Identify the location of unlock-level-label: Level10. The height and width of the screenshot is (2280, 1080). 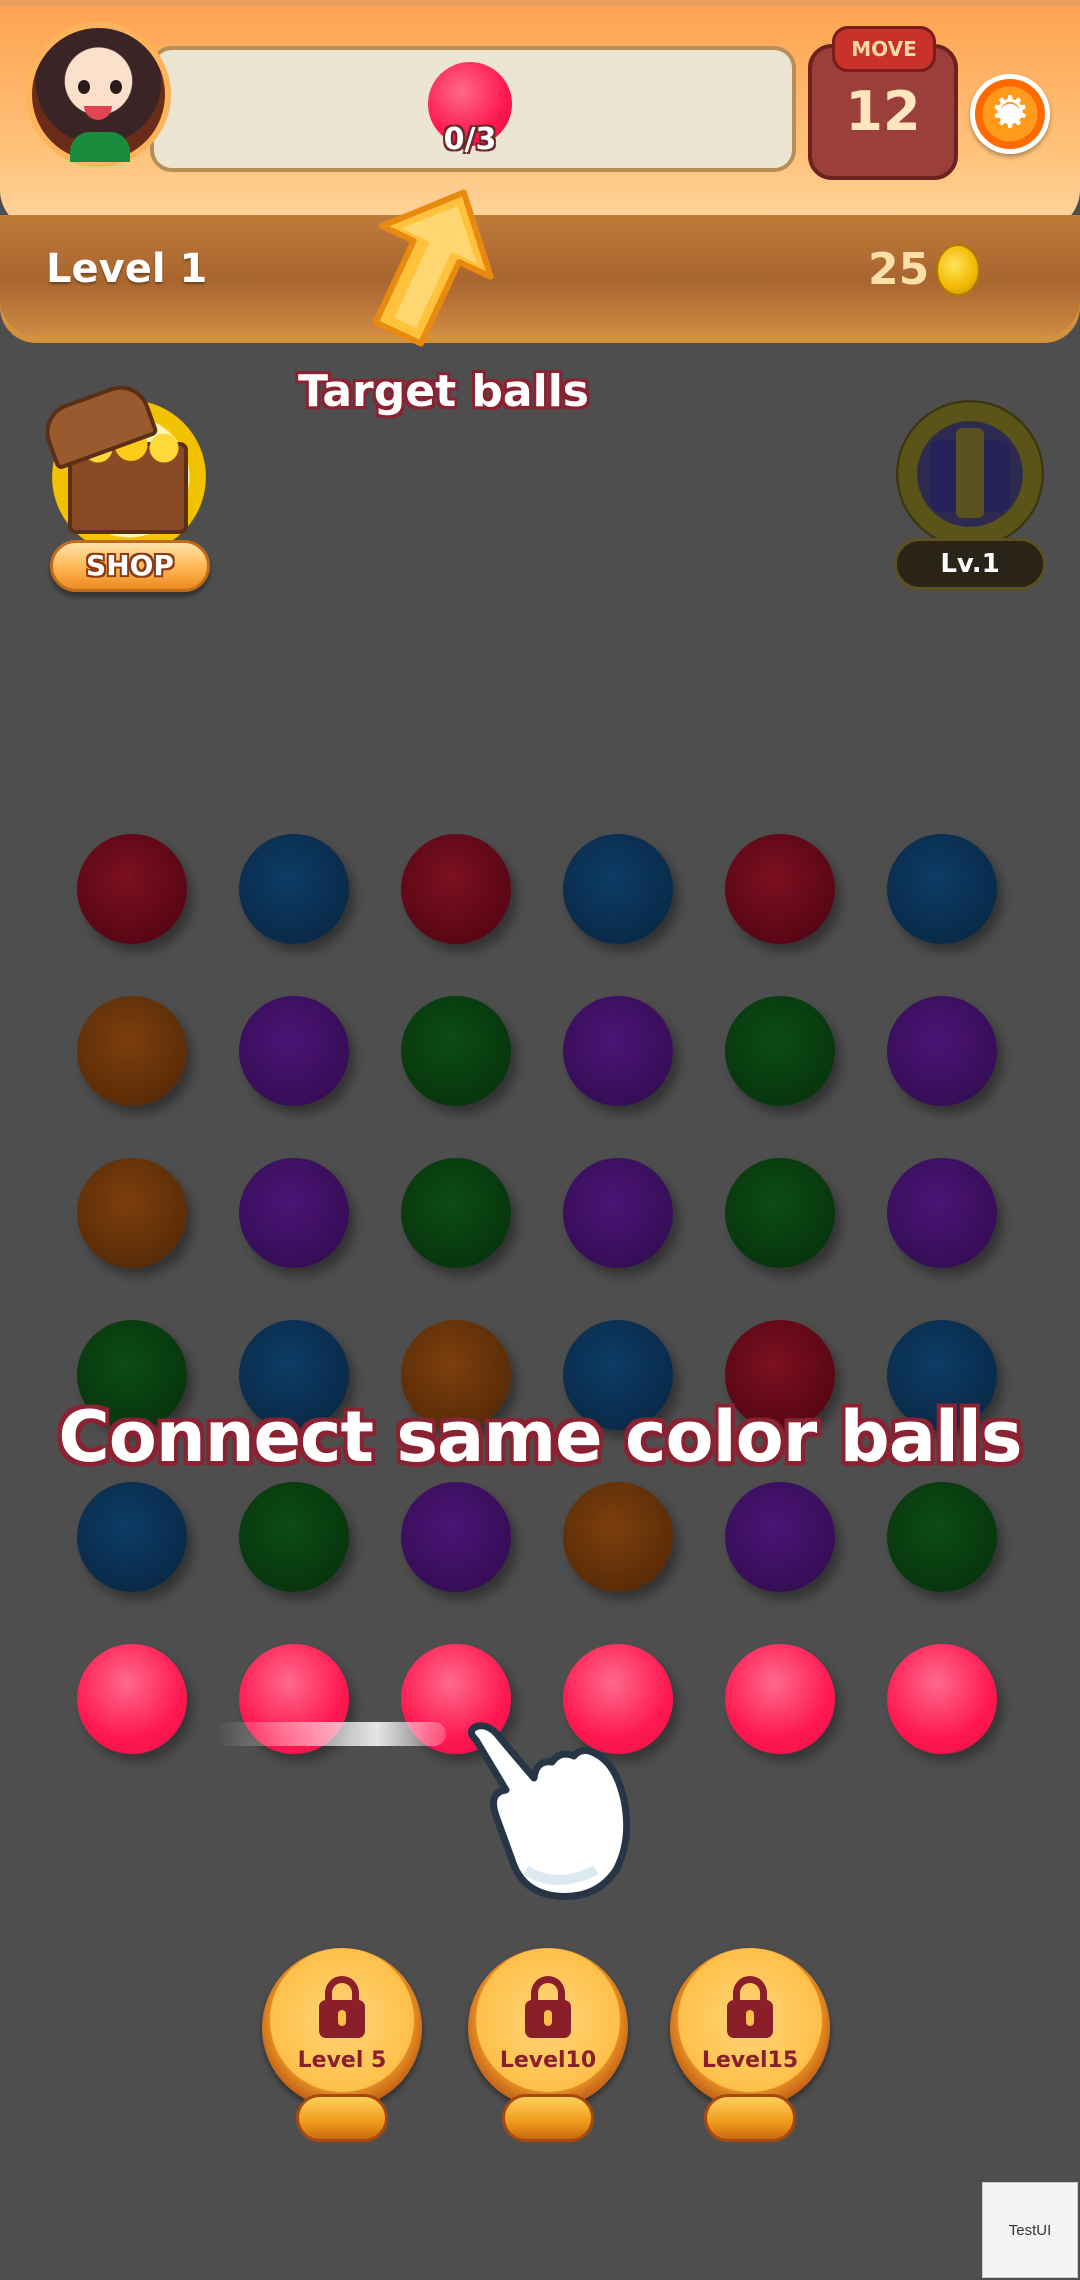
(548, 2060).